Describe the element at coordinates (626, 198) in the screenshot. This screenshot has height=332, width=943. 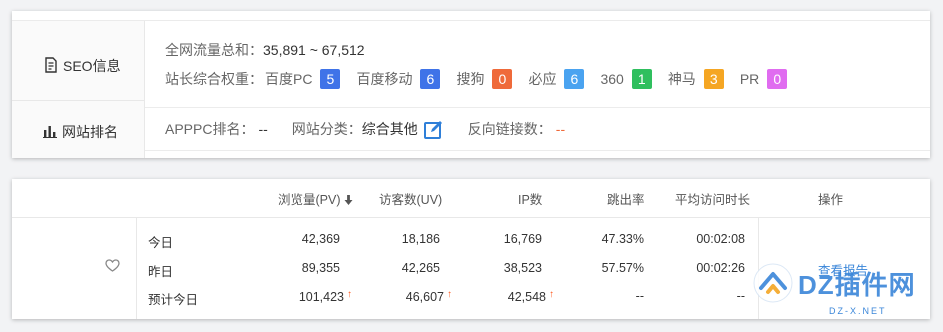
I see `header-bounce: 跳出率` at that location.